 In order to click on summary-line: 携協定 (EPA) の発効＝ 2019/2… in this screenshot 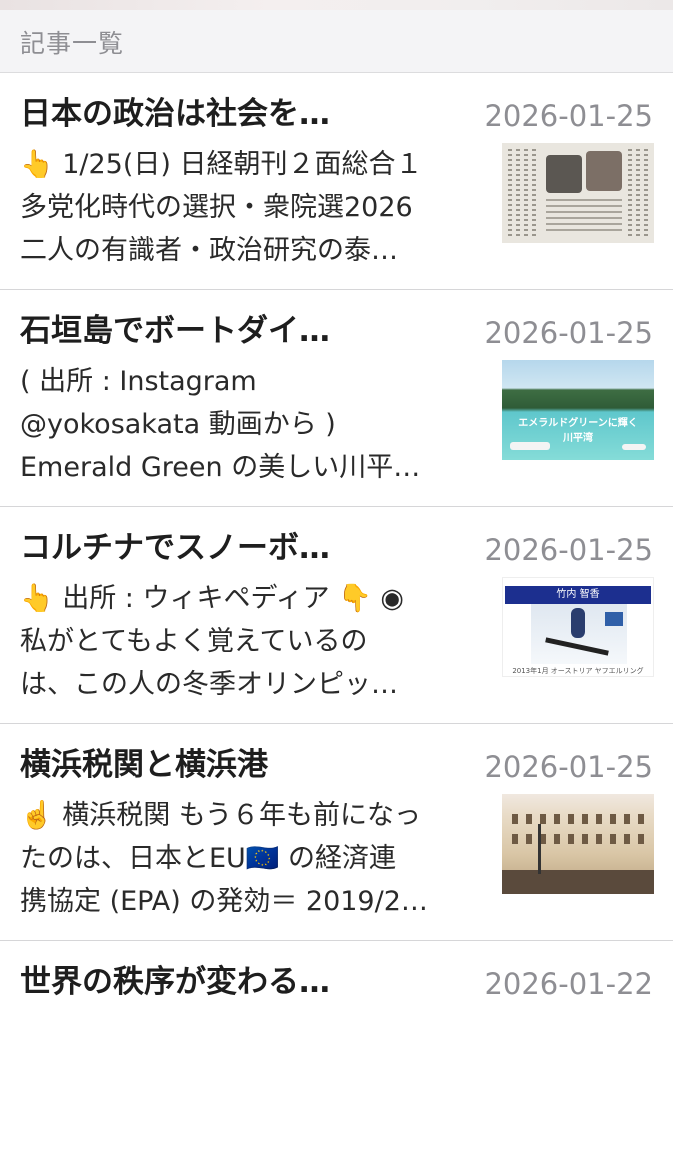, I will do `click(224, 901)`.